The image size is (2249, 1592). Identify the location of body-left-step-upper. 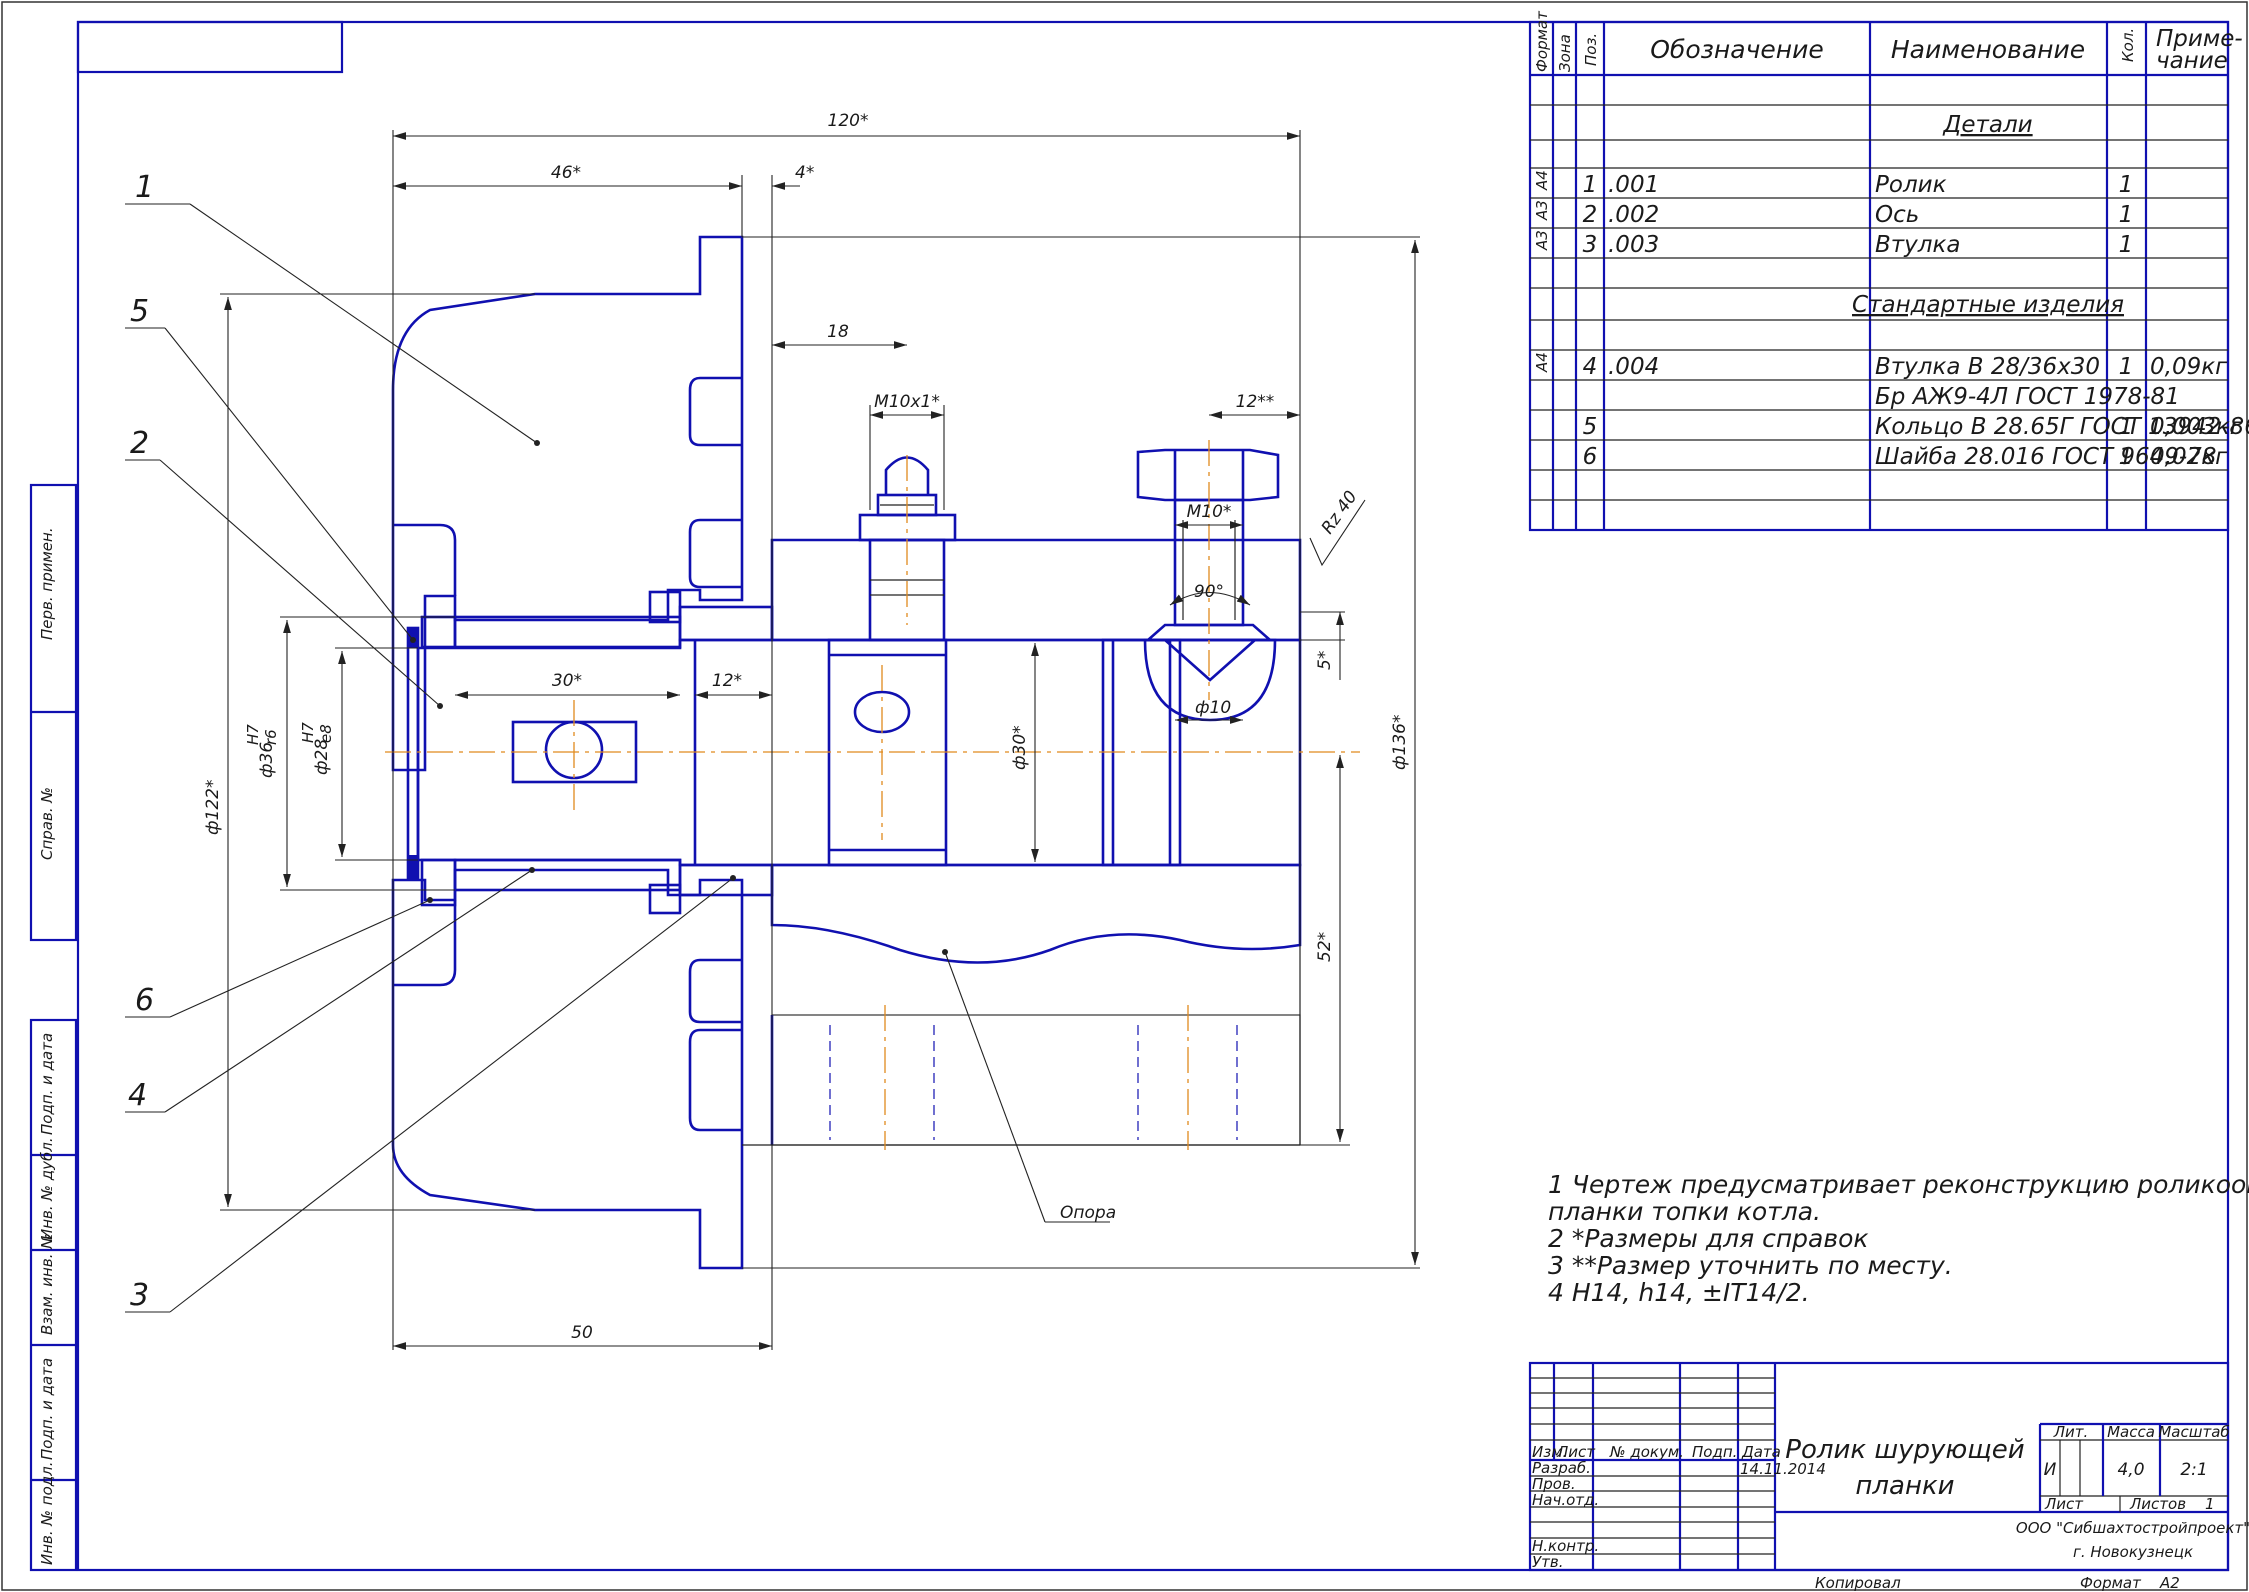
(425, 559).